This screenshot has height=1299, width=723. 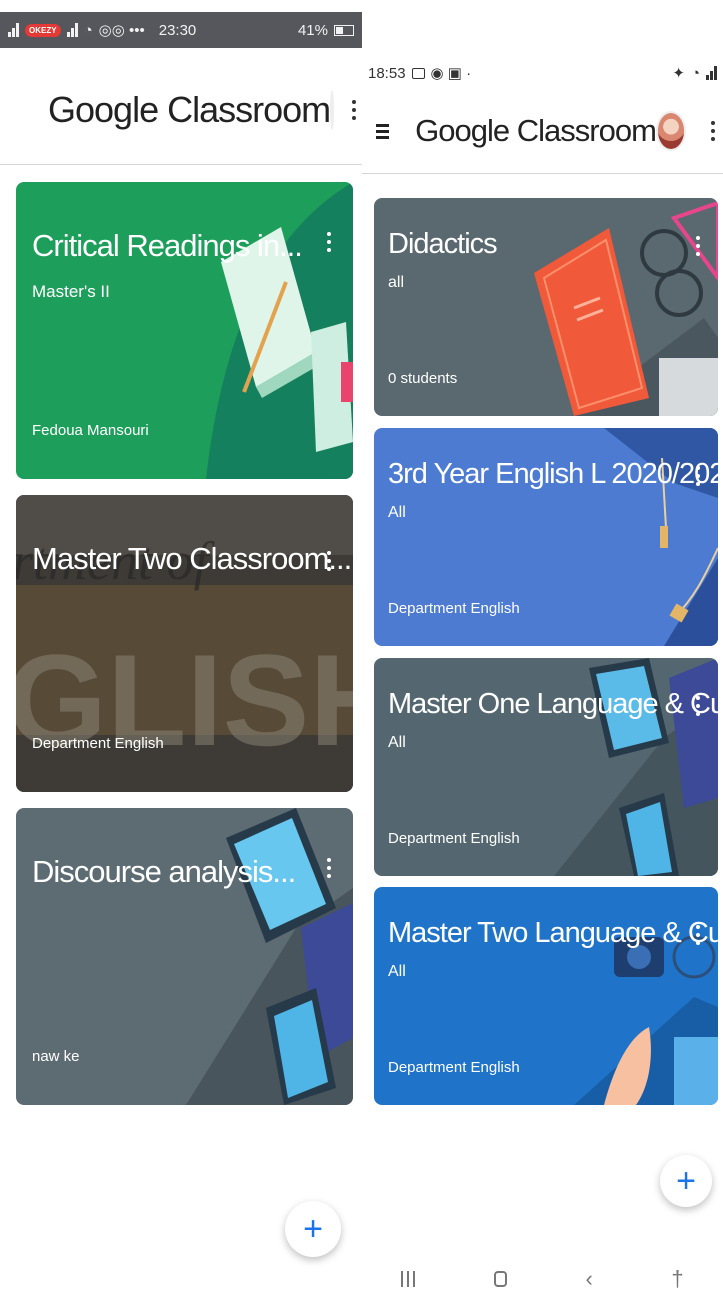 I want to click on status-time: 18:53, so click(x=387, y=73).